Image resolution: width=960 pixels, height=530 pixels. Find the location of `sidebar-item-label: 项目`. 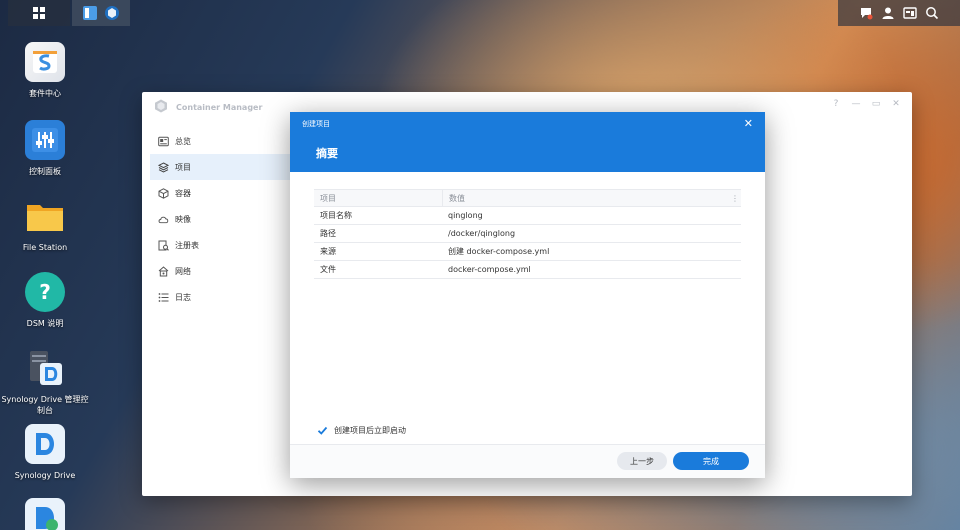

sidebar-item-label: 项目 is located at coordinates (183, 167).